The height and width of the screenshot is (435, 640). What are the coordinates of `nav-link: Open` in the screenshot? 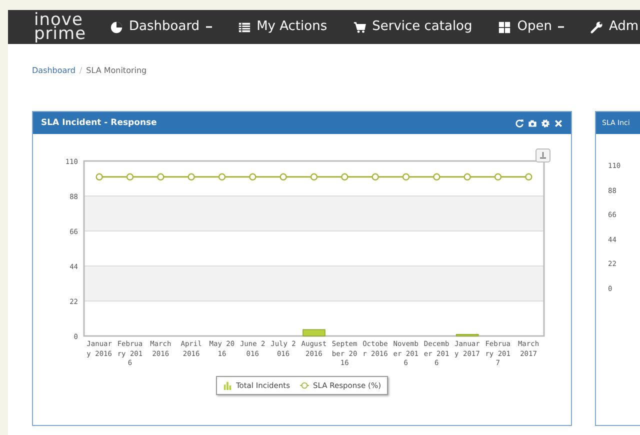 It's located at (531, 27).